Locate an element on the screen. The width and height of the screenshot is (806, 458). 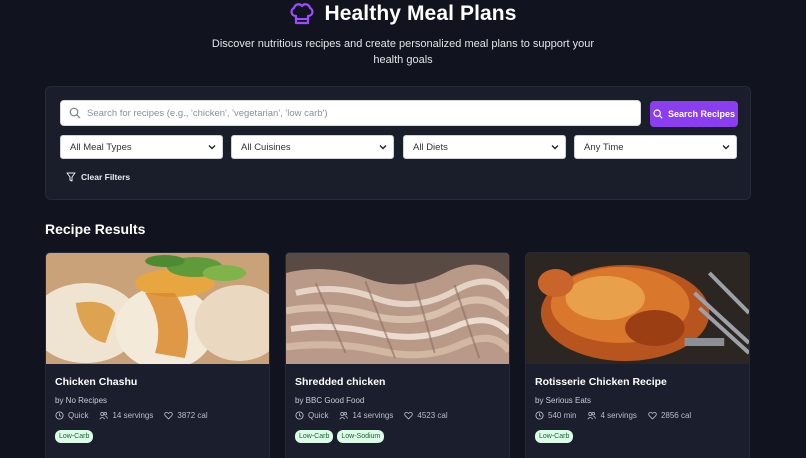
filter-icon is located at coordinates (71, 177).